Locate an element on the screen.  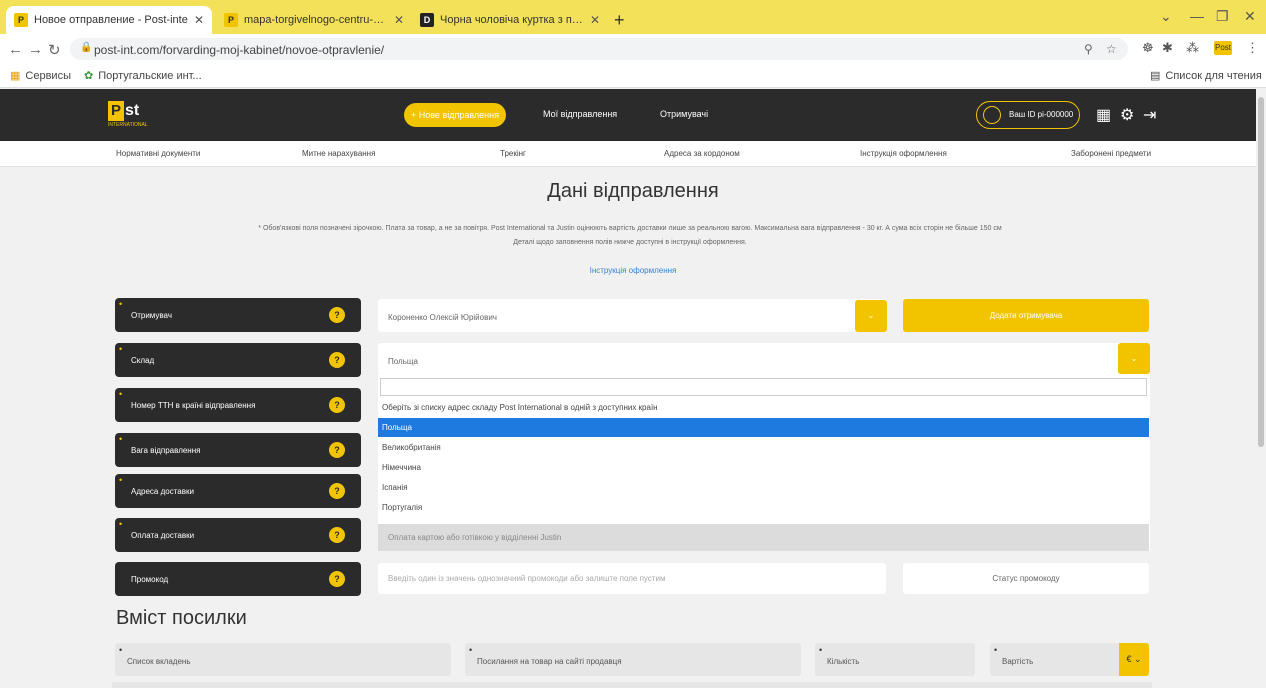
user-id: Ваш ID pi-000000 is located at coordinates (1041, 114).